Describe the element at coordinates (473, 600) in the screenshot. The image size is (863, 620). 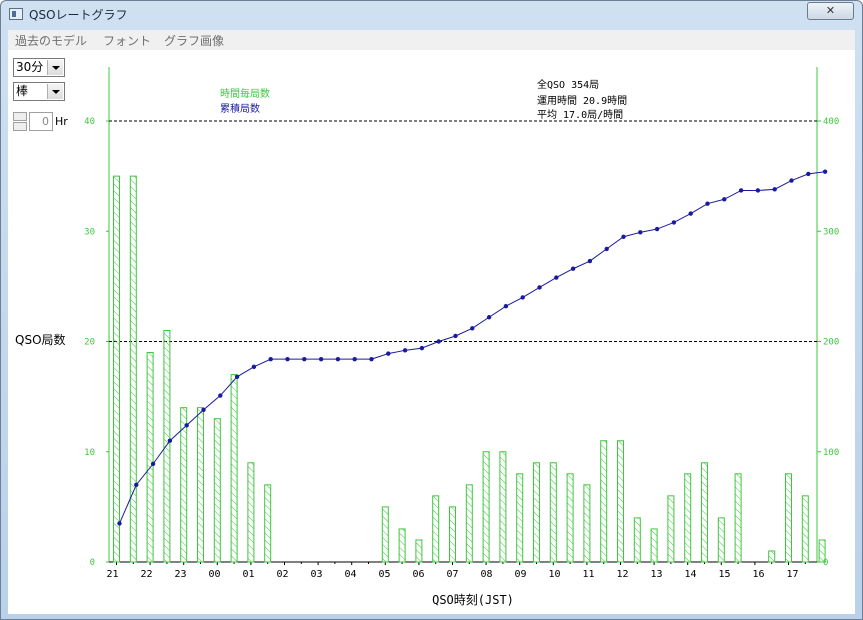
I see `x-axis-label: QSO時刻(JST)` at that location.